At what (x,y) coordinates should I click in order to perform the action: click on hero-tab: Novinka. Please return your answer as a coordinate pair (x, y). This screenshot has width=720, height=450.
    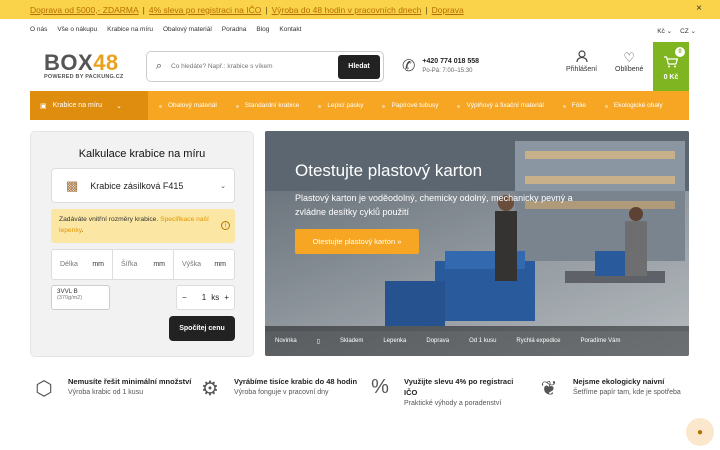
    Looking at the image, I should click on (286, 341).